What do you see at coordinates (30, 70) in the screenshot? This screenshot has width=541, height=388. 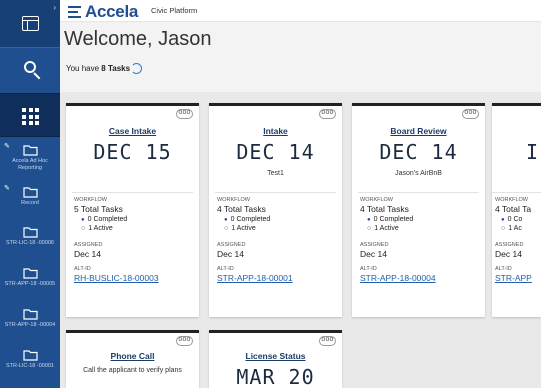 I see `search-button` at bounding box center [30, 70].